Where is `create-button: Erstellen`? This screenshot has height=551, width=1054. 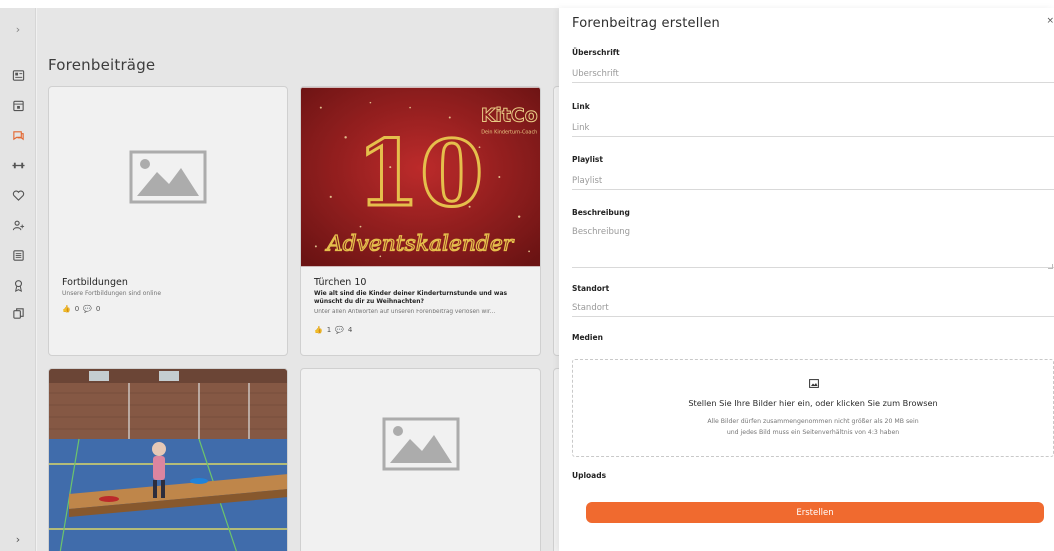
create-button: Erstellen is located at coordinates (815, 512).